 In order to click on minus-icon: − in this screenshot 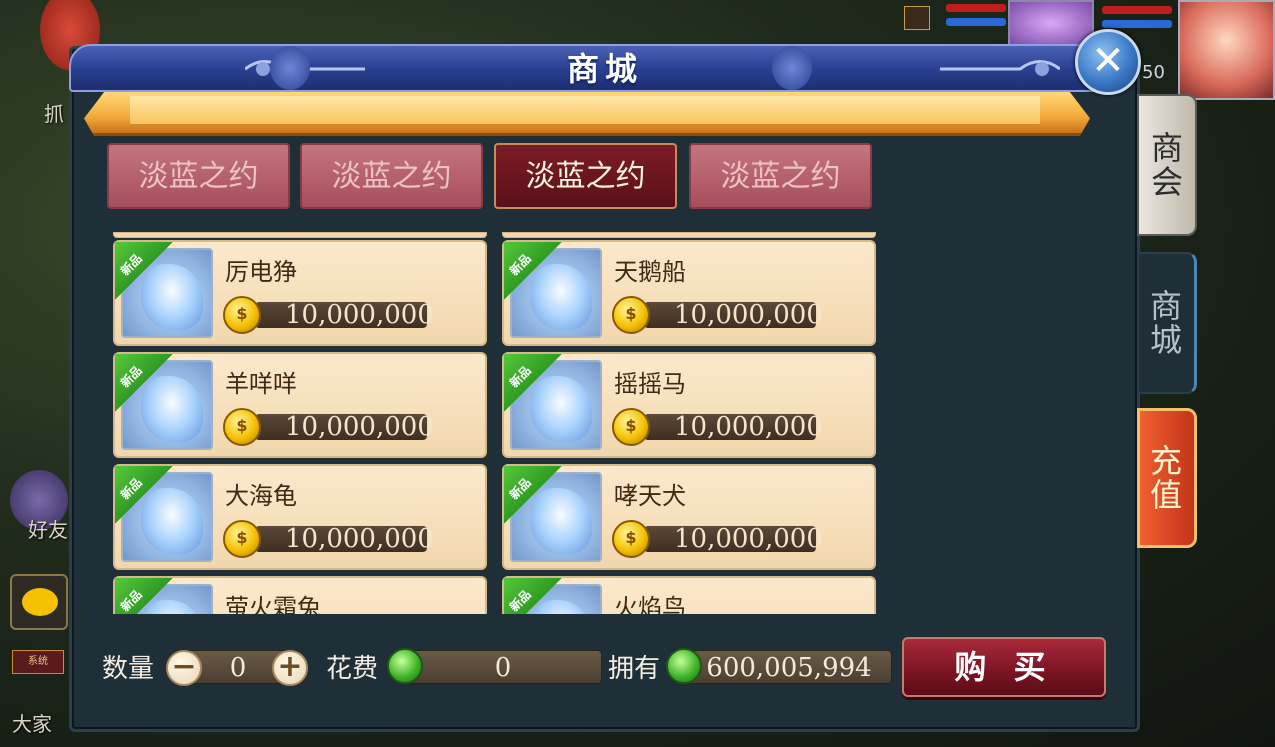, I will do `click(184, 666)`.